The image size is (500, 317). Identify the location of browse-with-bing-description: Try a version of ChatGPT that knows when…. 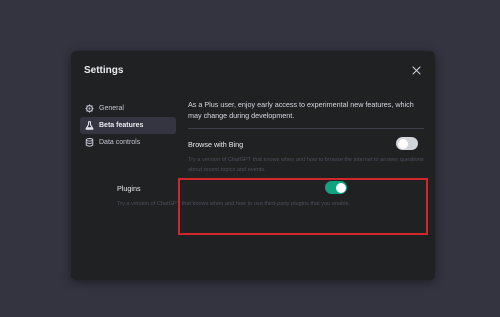
(306, 165).